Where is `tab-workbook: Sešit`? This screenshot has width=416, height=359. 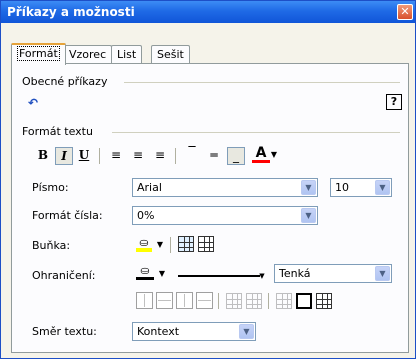 tab-workbook: Sešit is located at coordinates (170, 54).